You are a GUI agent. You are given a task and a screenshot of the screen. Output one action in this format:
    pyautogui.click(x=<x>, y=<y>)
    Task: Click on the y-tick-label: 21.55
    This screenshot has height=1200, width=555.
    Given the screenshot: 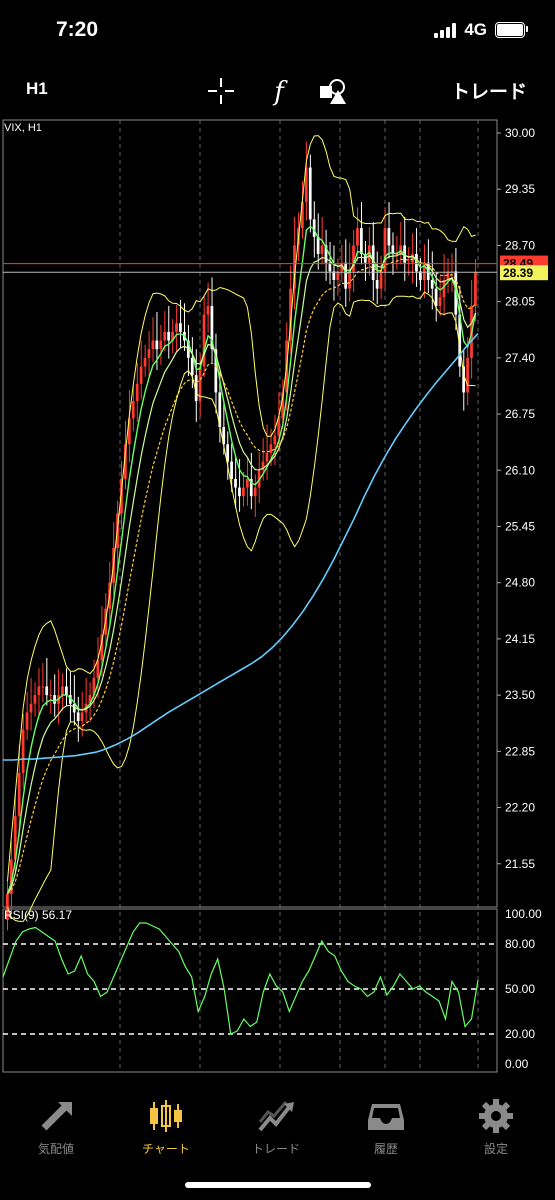 What is the action you would take?
    pyautogui.click(x=520, y=864)
    